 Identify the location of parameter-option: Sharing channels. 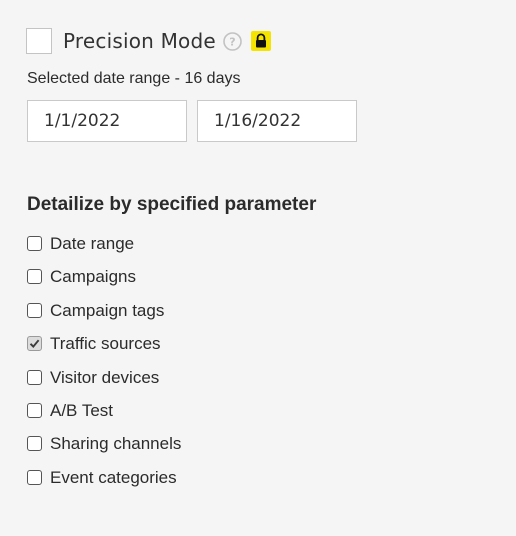
(104, 449).